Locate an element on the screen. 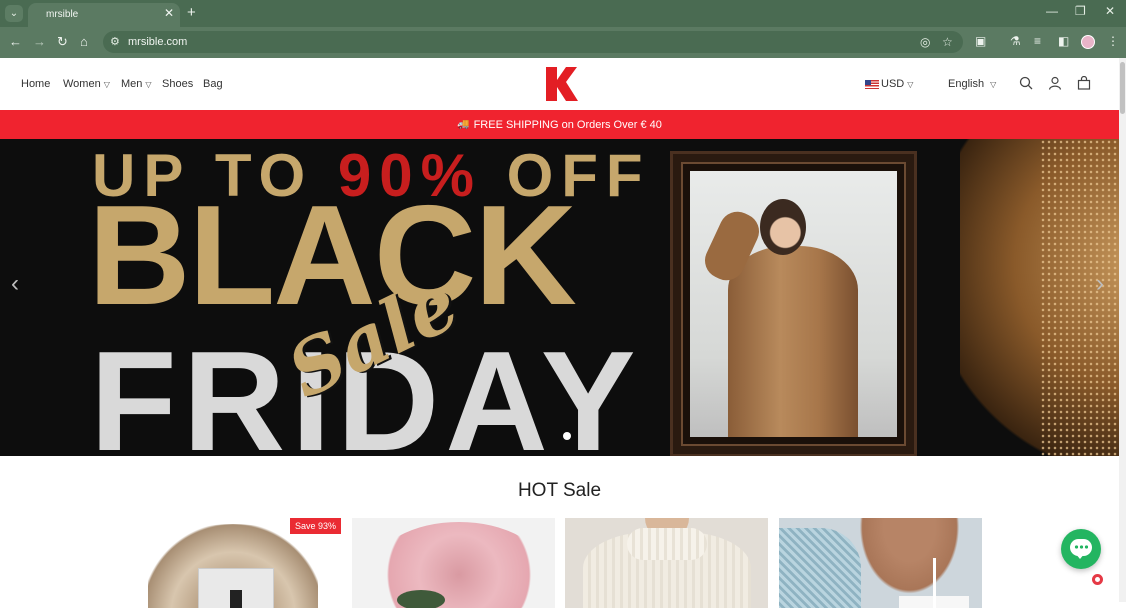 The width and height of the screenshot is (1126, 608). nav-men: Men ▽ is located at coordinates (136, 84).